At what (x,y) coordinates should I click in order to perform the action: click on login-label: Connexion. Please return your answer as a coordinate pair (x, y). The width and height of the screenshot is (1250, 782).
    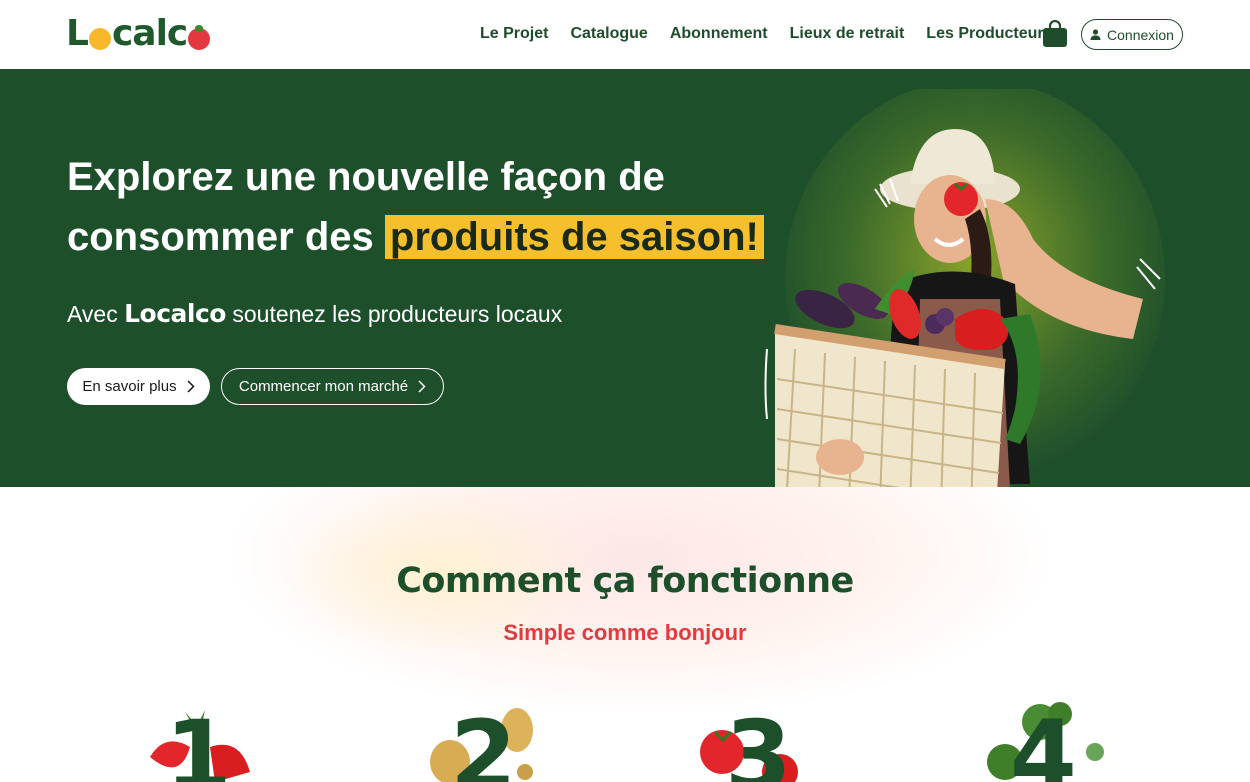
    Looking at the image, I should click on (1140, 34).